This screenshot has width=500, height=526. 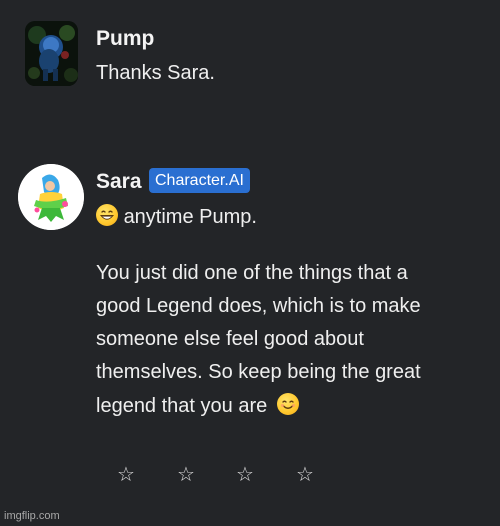 What do you see at coordinates (305, 474) in the screenshot?
I see `rating-star-4: ☆` at bounding box center [305, 474].